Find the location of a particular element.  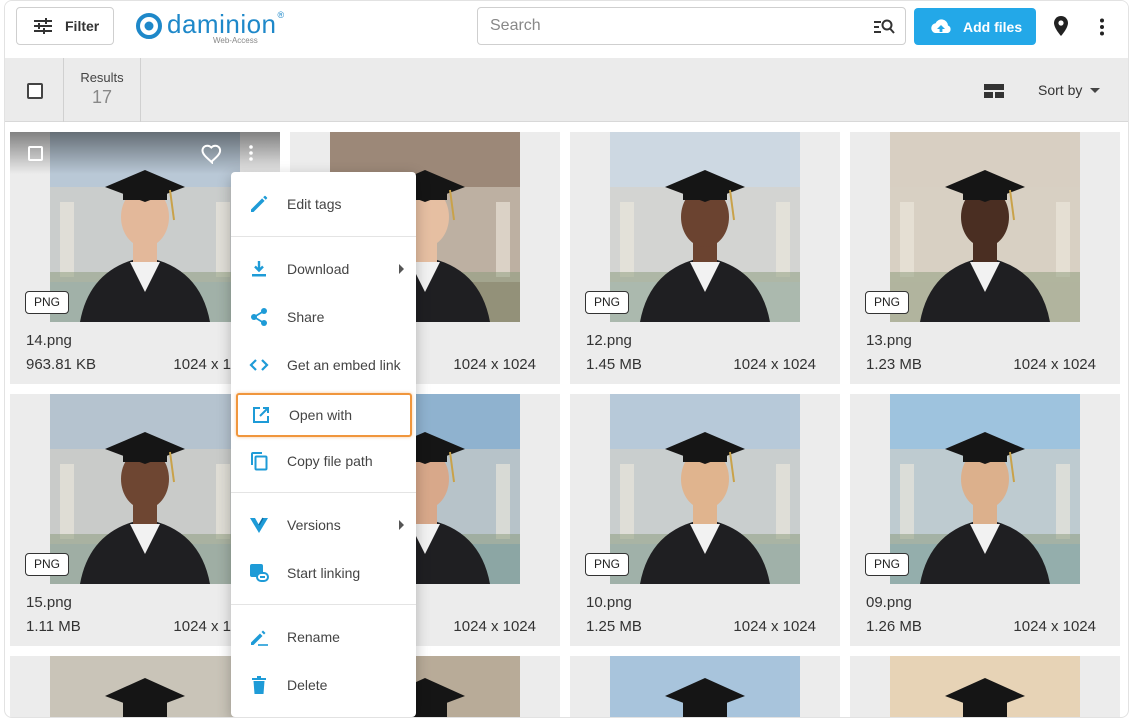

menu-item-rename: Rename is located at coordinates (323, 637).